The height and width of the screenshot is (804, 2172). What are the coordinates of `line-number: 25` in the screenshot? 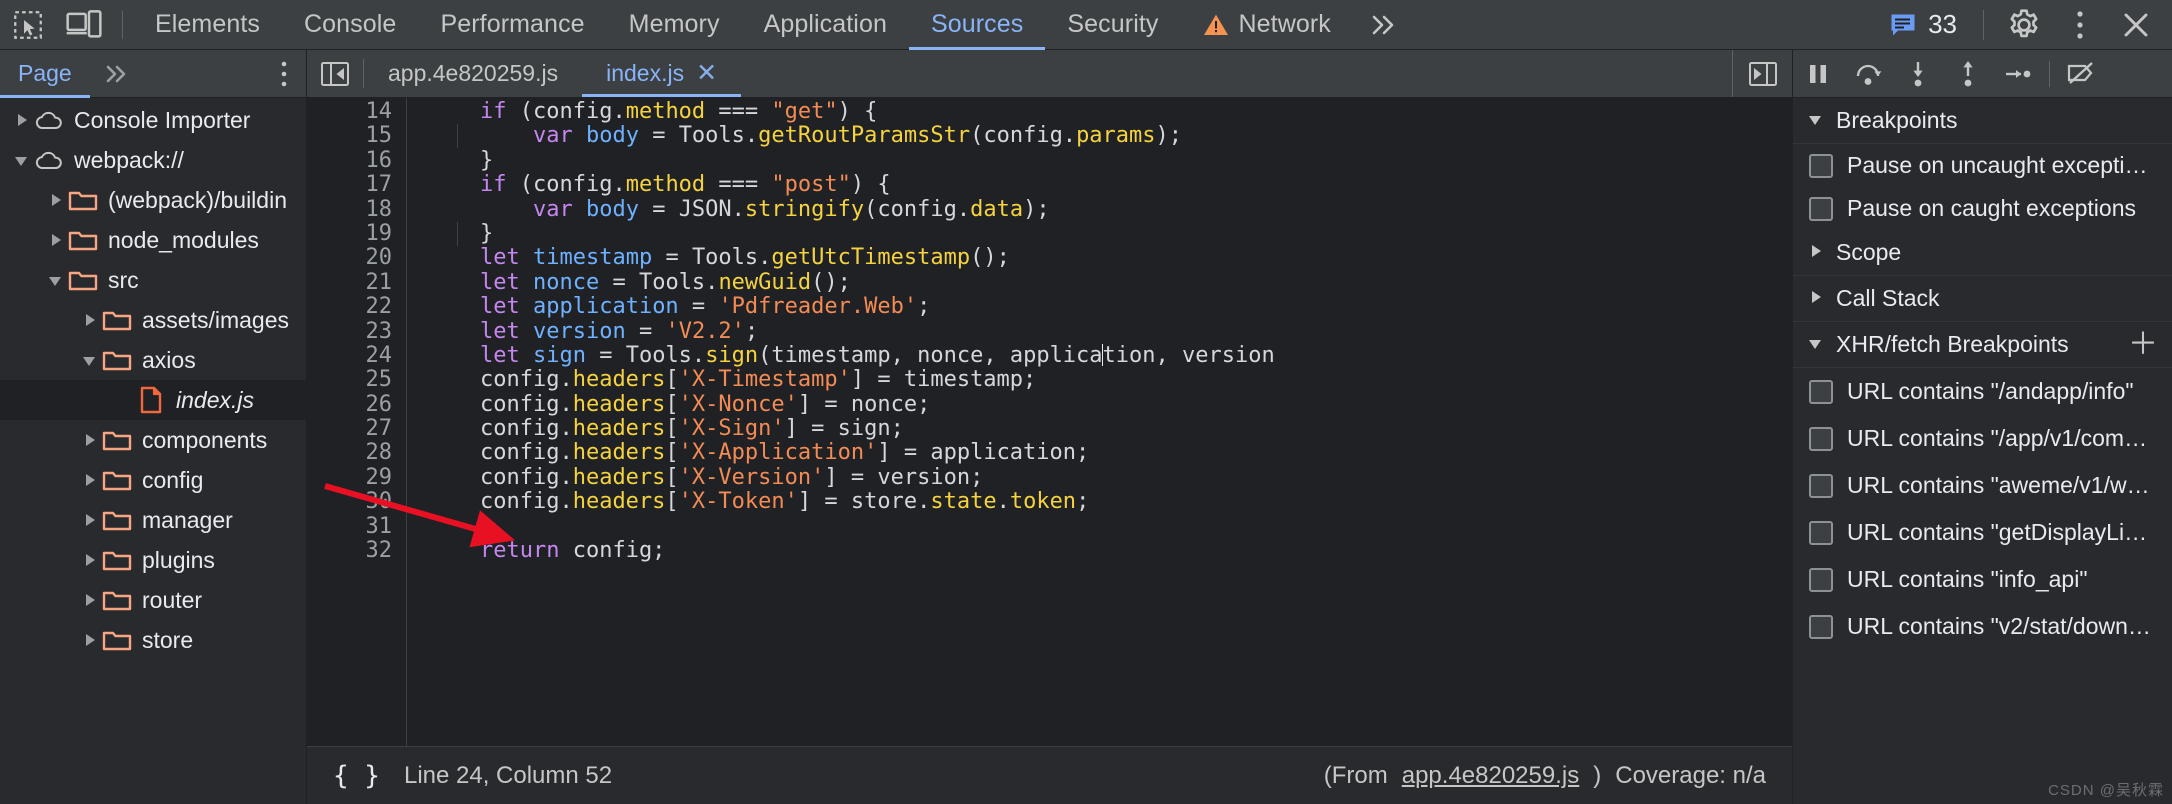 It's located at (356, 379).